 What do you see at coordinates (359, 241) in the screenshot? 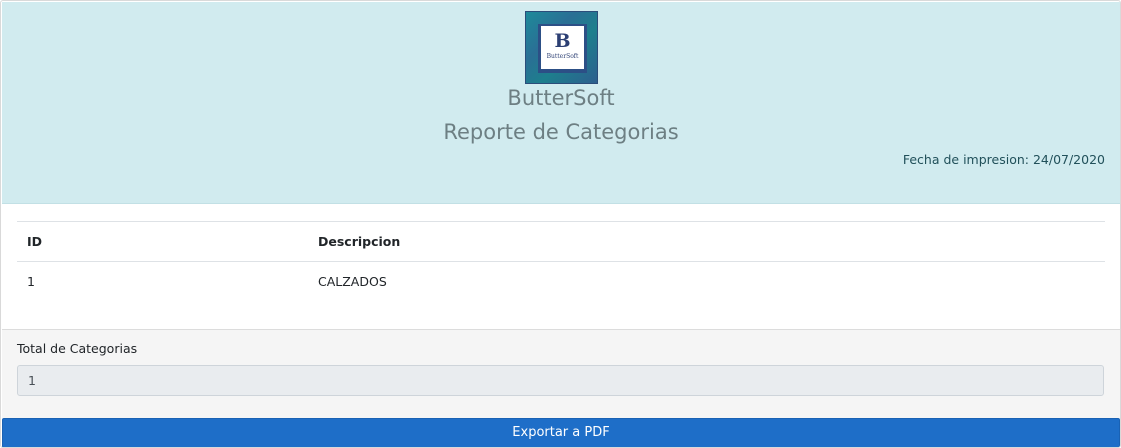
I see `column-header-descripcion: Descripcion` at bounding box center [359, 241].